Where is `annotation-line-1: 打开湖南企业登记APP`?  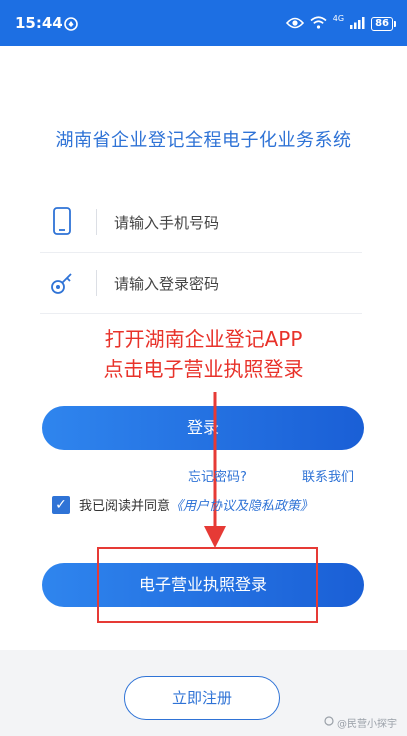 annotation-line-1: 打开湖南企业登记APP is located at coordinates (203, 339).